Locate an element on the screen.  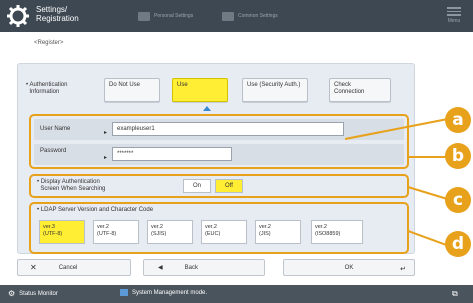
ldap-option-ver2-iso8859: ver.2 (ISO8859) is located at coordinates (337, 232).